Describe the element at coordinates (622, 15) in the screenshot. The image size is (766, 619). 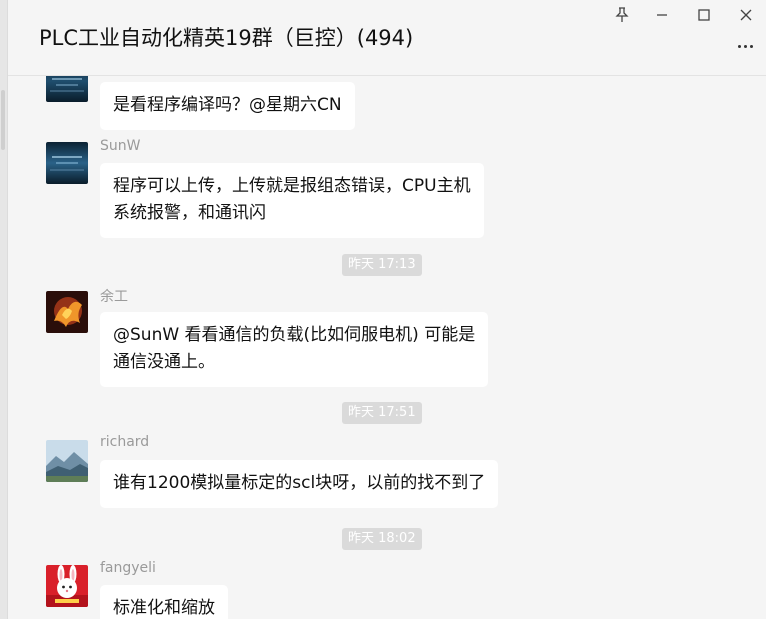
I see `pin-icon` at that location.